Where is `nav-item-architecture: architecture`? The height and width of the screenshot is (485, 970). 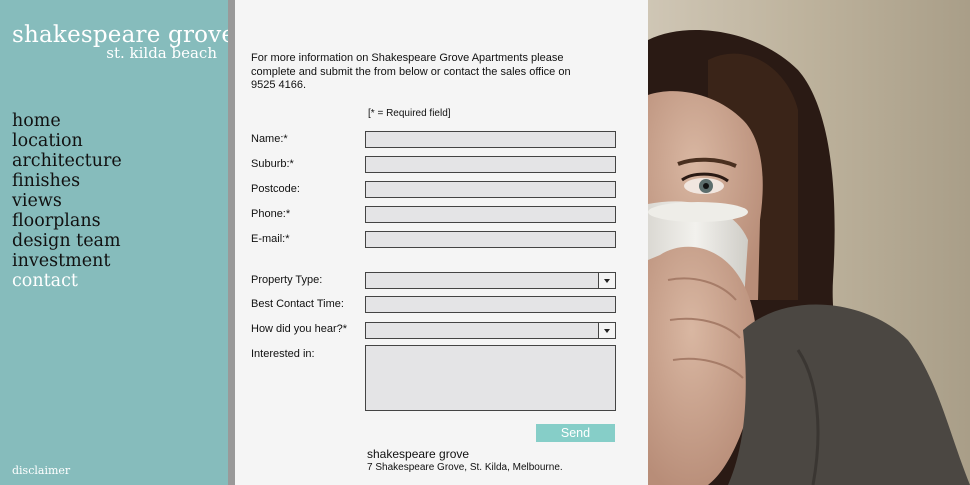
nav-item-architecture: architecture is located at coordinates (67, 161).